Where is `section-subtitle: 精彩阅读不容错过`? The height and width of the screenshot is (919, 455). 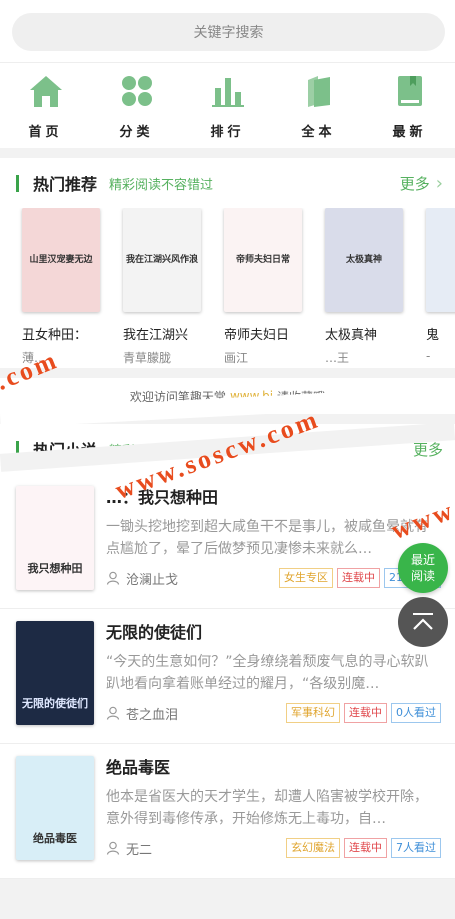 section-subtitle: 精彩阅读不容错过 is located at coordinates (161, 185).